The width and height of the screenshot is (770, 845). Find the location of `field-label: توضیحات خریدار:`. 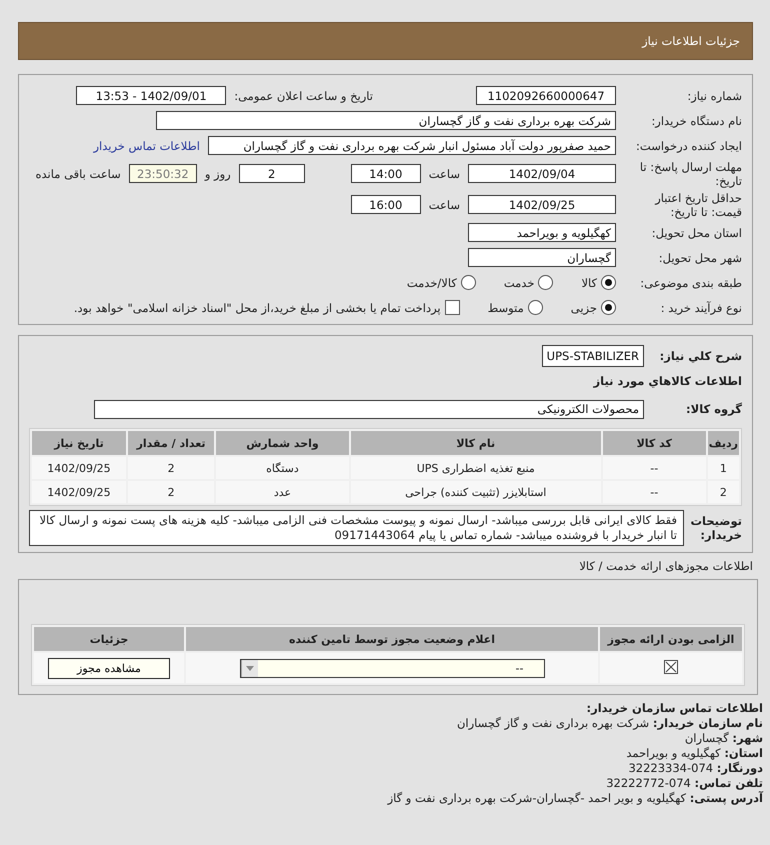

field-label: توضیحات خریدار: is located at coordinates (717, 528).